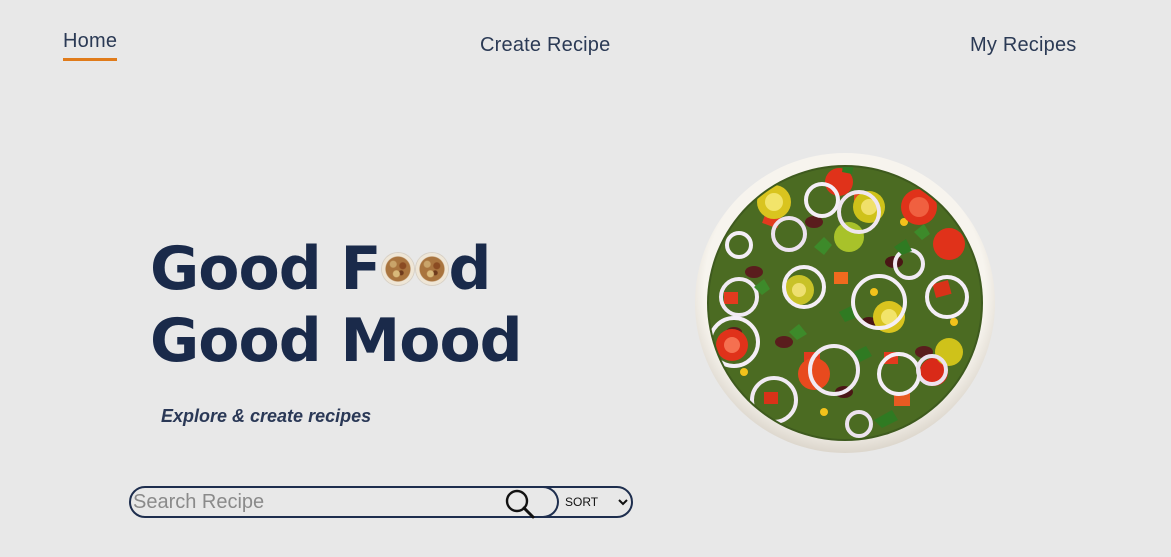  What do you see at coordinates (1023, 45) in the screenshot?
I see `nav-my-recipes-link: My Recipes` at bounding box center [1023, 45].